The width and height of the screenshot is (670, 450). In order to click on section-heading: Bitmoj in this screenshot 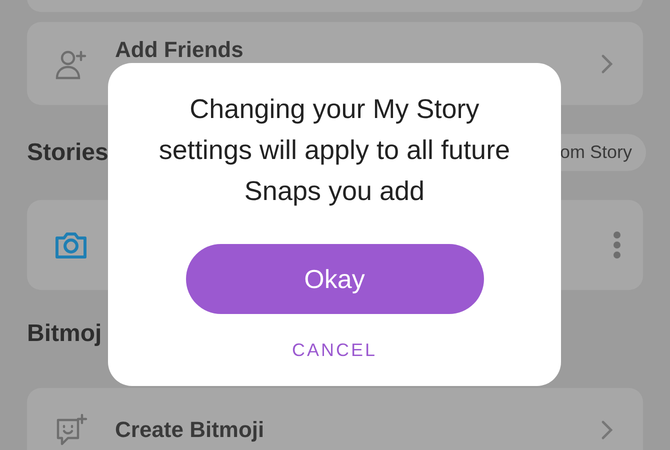, I will do `click(64, 334)`.